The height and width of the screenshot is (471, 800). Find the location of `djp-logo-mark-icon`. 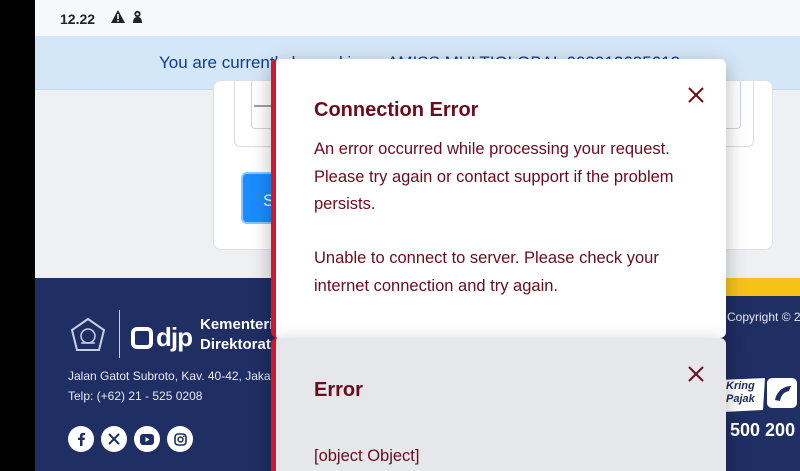

djp-logo-mark-icon is located at coordinates (142, 338).